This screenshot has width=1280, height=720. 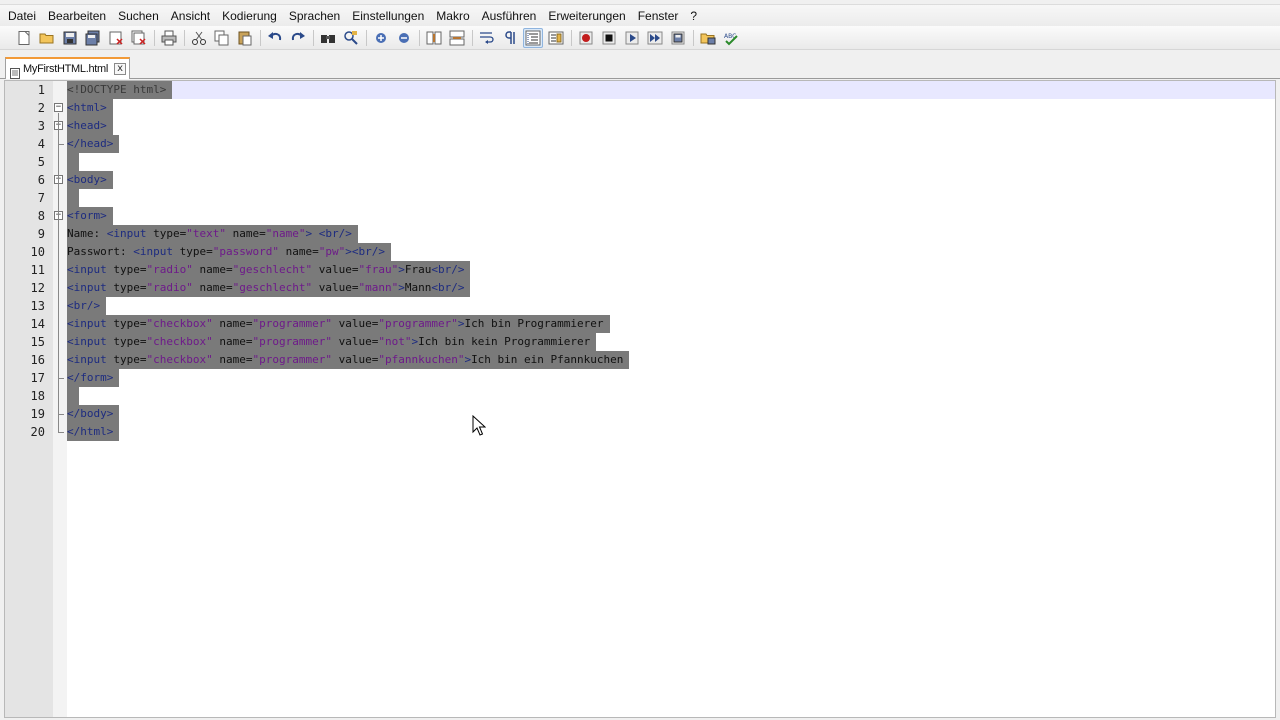 I want to click on line-number: 19, so click(x=37, y=414).